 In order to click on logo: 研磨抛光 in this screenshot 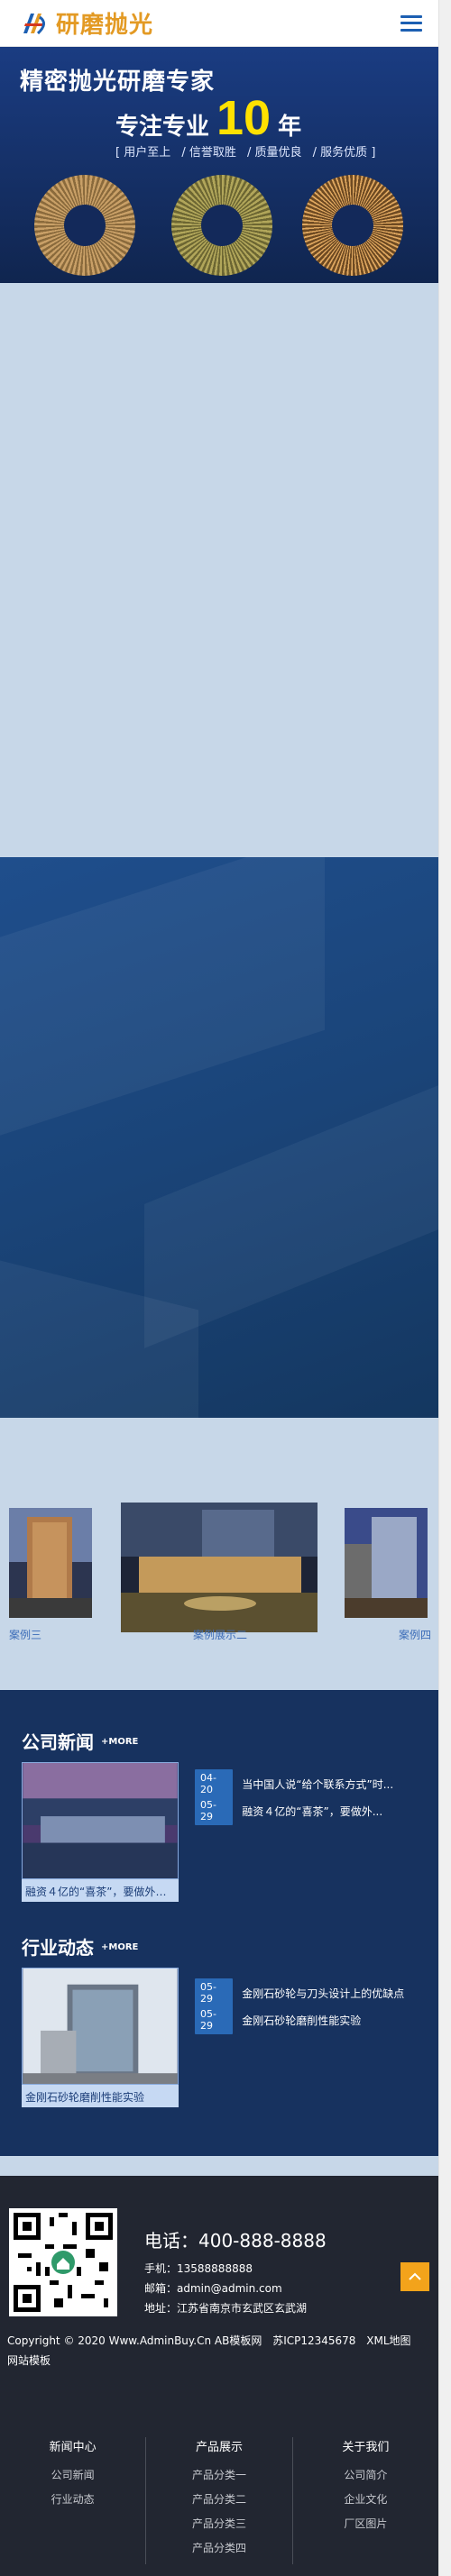, I will do `click(86, 23)`.